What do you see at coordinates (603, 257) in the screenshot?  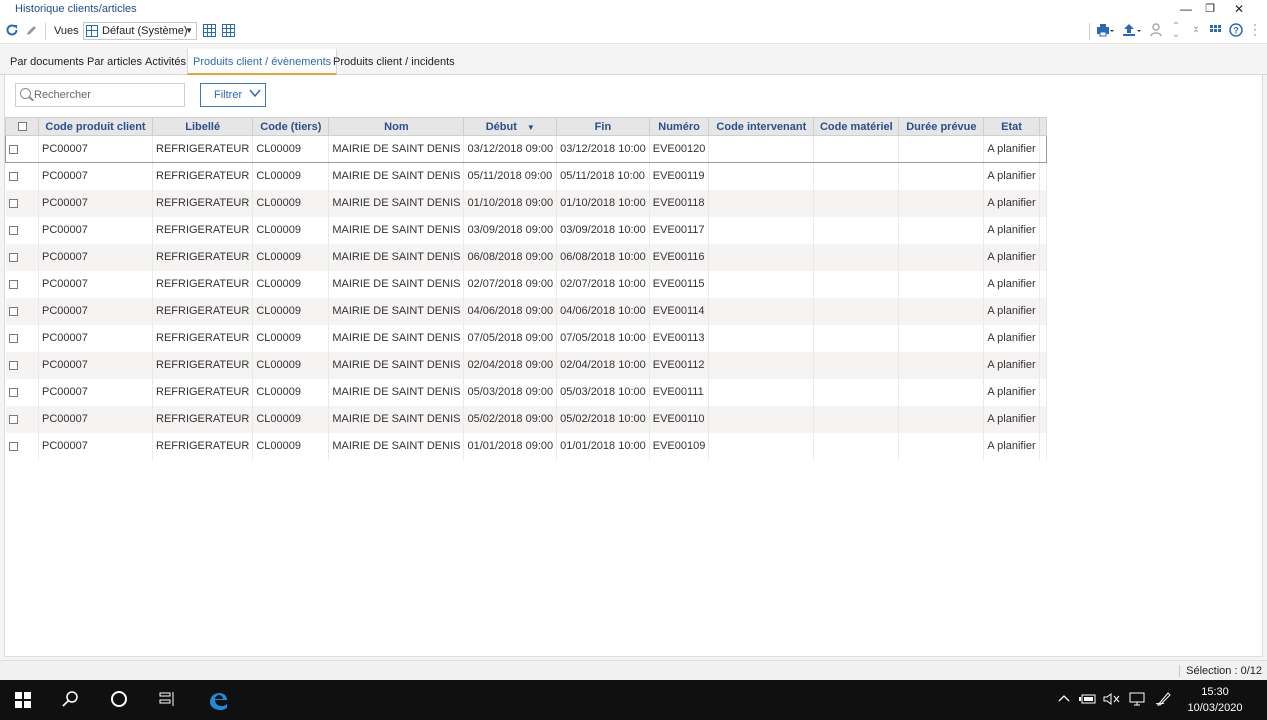 I see `table-cell: 06/08/2018 10:00` at bounding box center [603, 257].